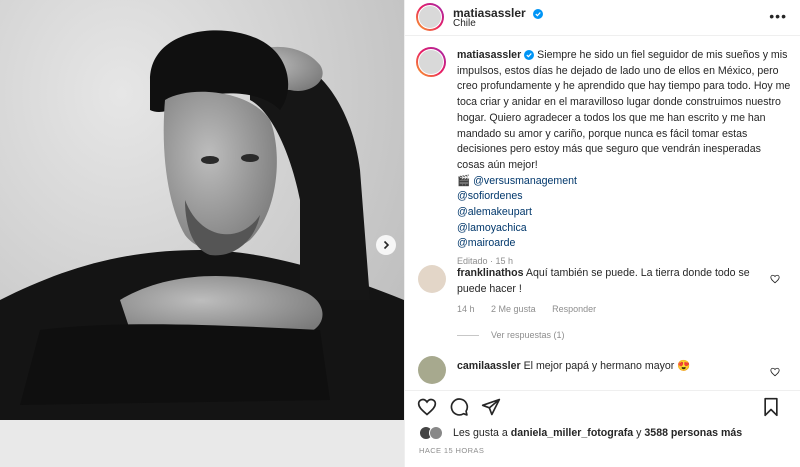 Image resolution: width=800 pixels, height=467 pixels. Describe the element at coordinates (771, 407) in the screenshot. I see `bookmark-icon` at that location.